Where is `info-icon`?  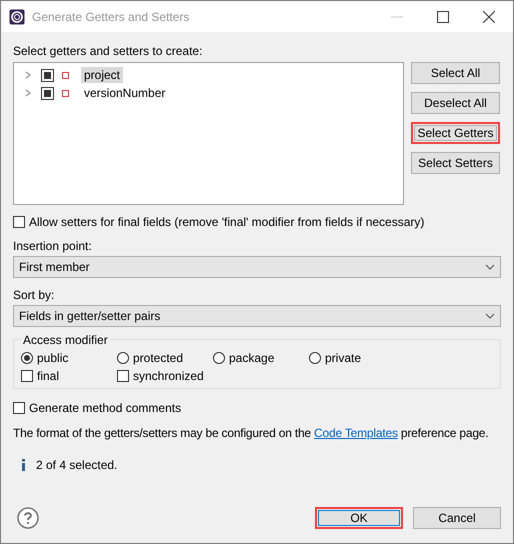 info-icon is located at coordinates (23, 465).